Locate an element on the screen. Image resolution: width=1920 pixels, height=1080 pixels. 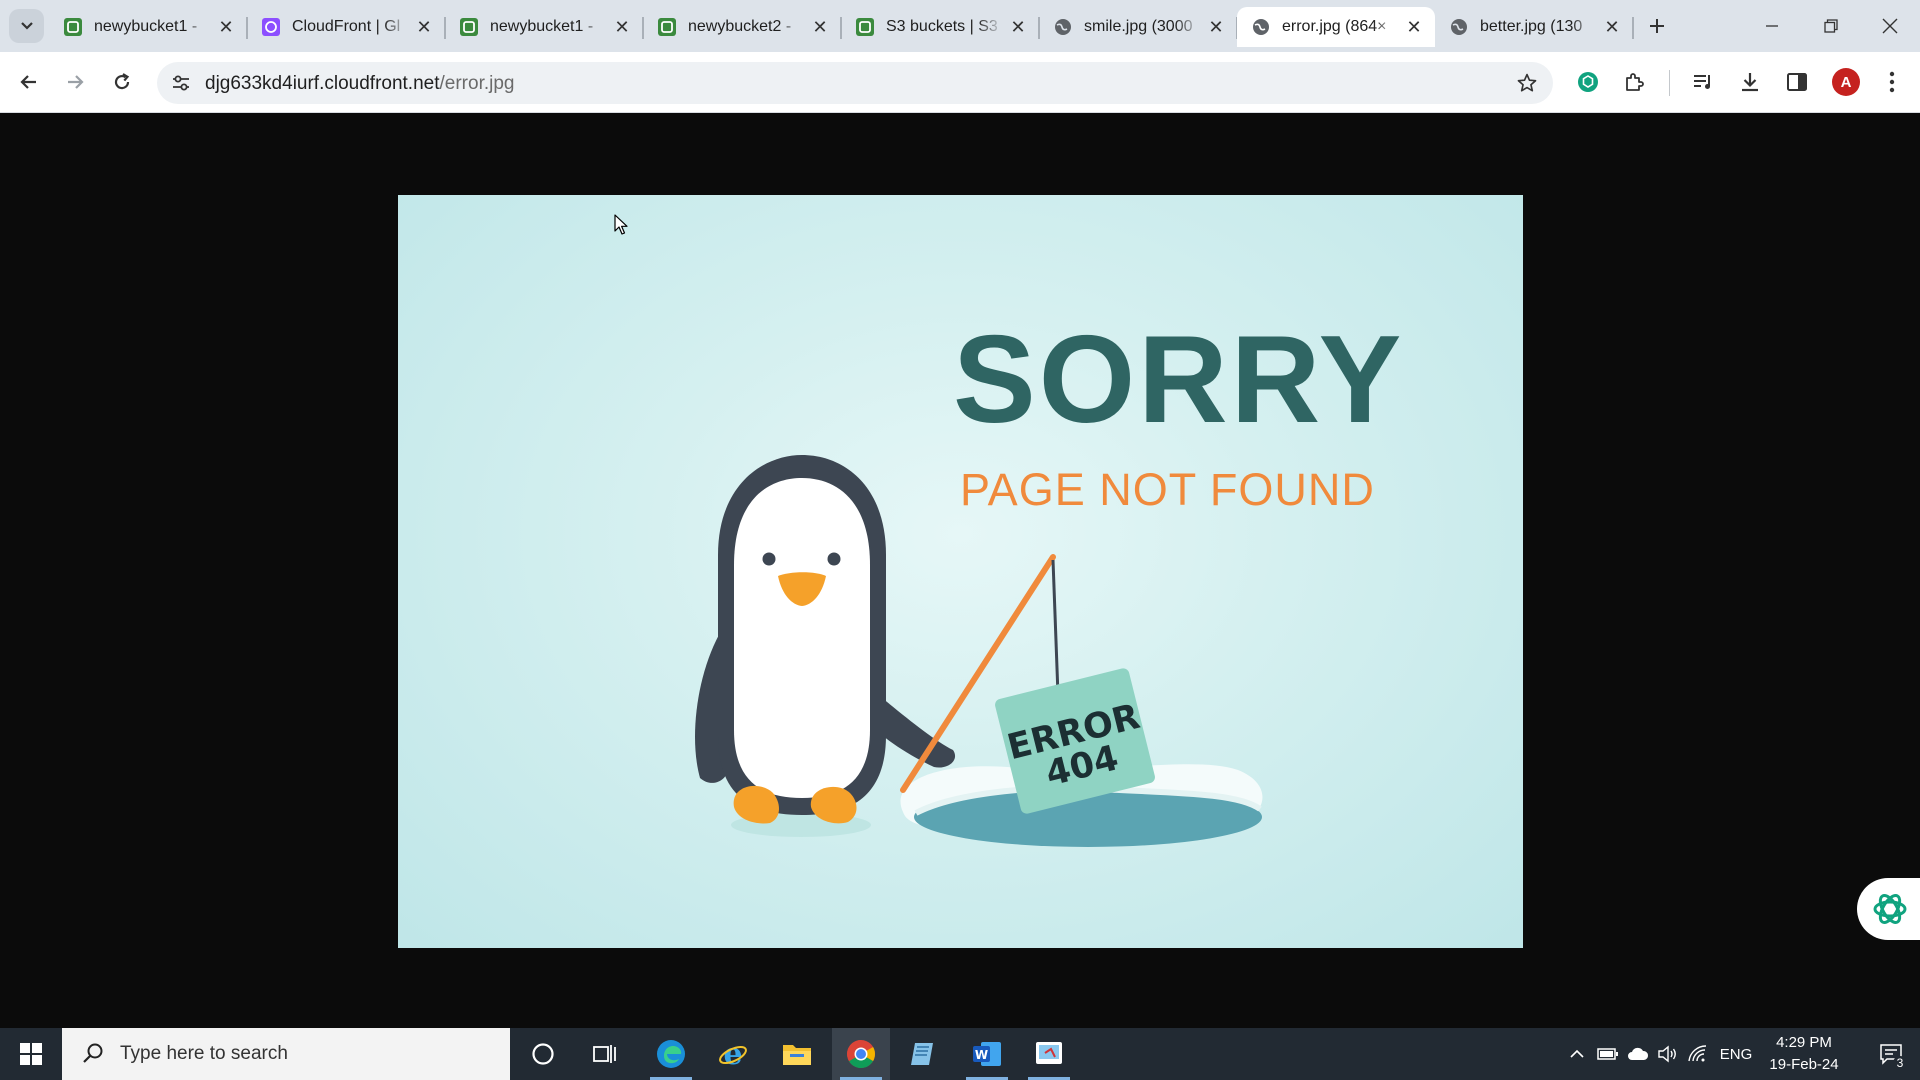
svg-text: e is located at coordinates (732, 1054).